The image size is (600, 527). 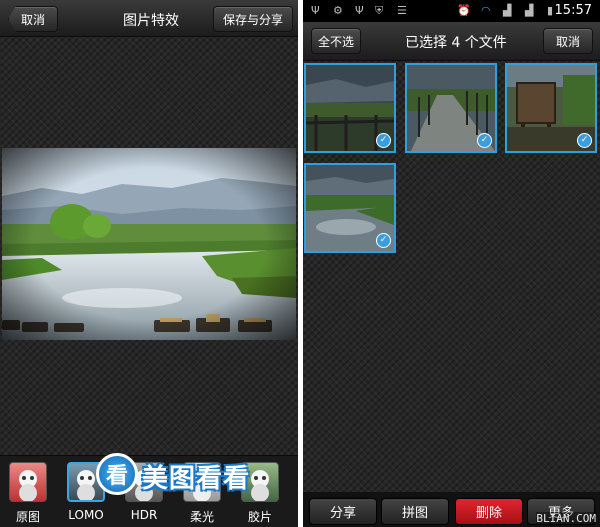 What do you see at coordinates (28, 482) in the screenshot?
I see `effect-thumbnail` at bounding box center [28, 482].